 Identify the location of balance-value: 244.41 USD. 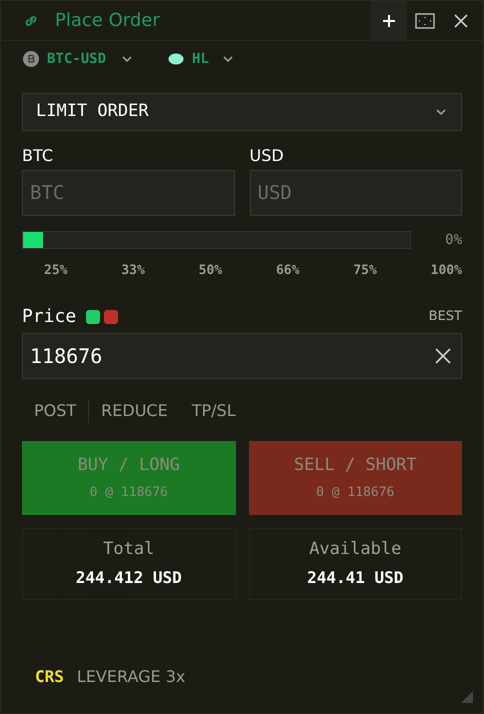
(355, 578).